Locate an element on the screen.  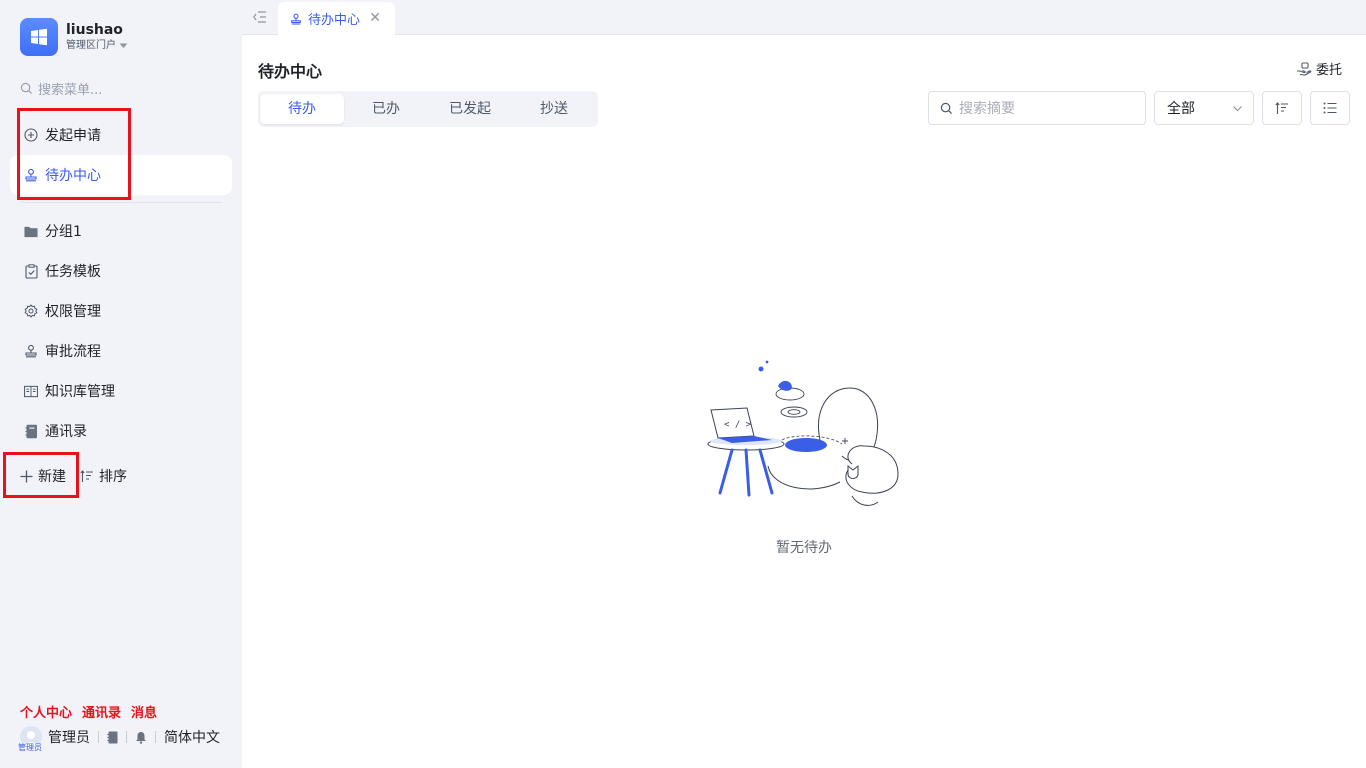
user-name: 管理员 is located at coordinates (69, 737).